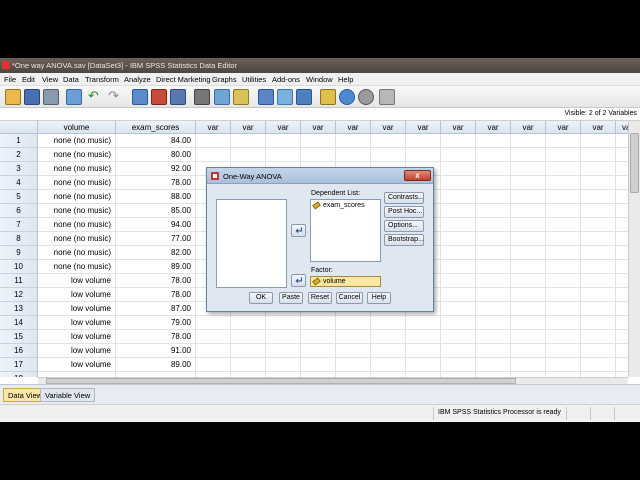  Describe the element at coordinates (140, 97) in the screenshot. I see `goto-case-icon` at that location.